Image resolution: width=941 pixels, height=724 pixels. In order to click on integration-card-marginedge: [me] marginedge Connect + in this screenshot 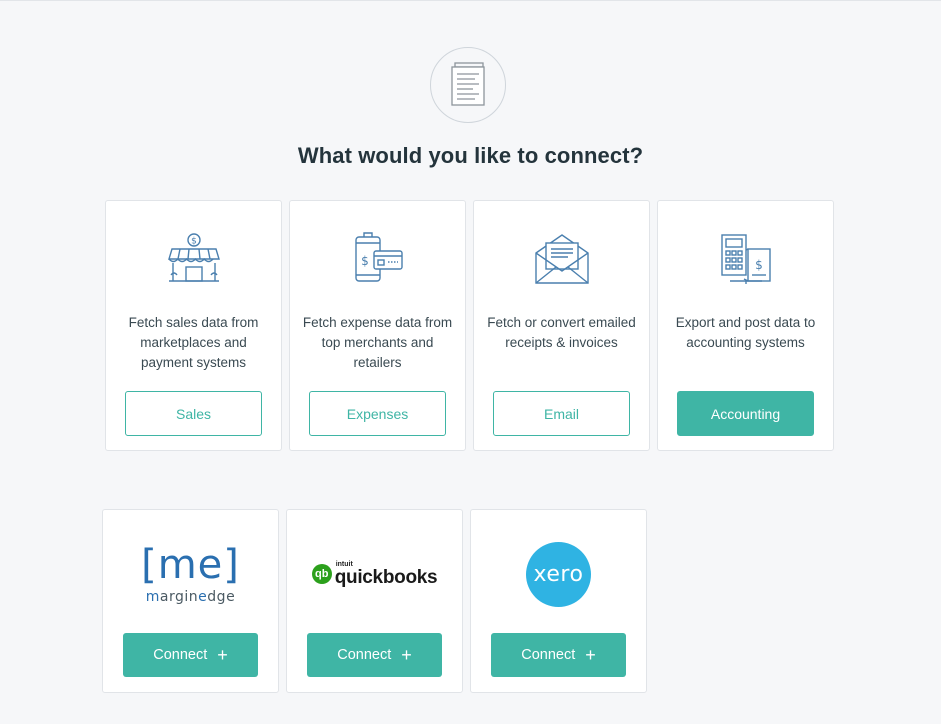, I will do `click(190, 601)`.